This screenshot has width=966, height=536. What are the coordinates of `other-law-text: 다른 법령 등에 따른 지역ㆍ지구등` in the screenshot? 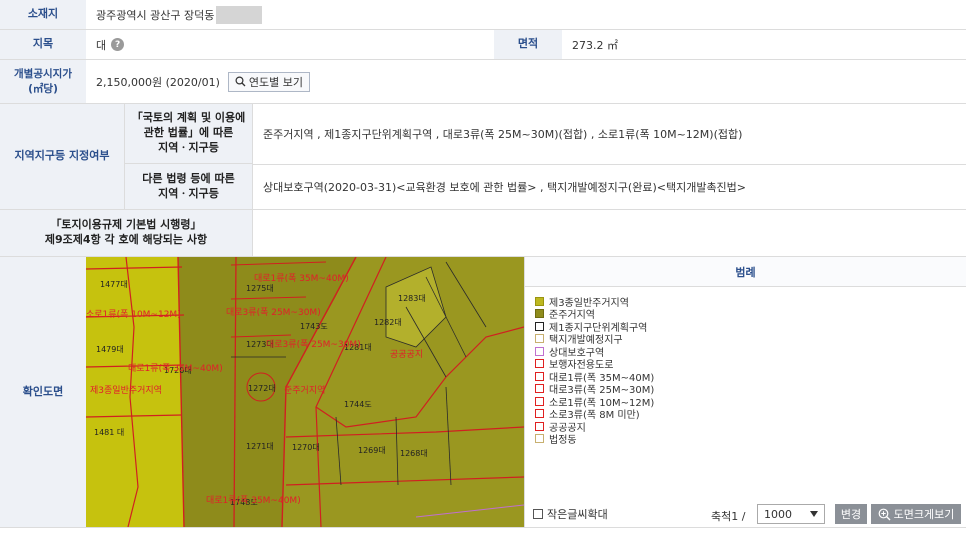 It's located at (188, 185).